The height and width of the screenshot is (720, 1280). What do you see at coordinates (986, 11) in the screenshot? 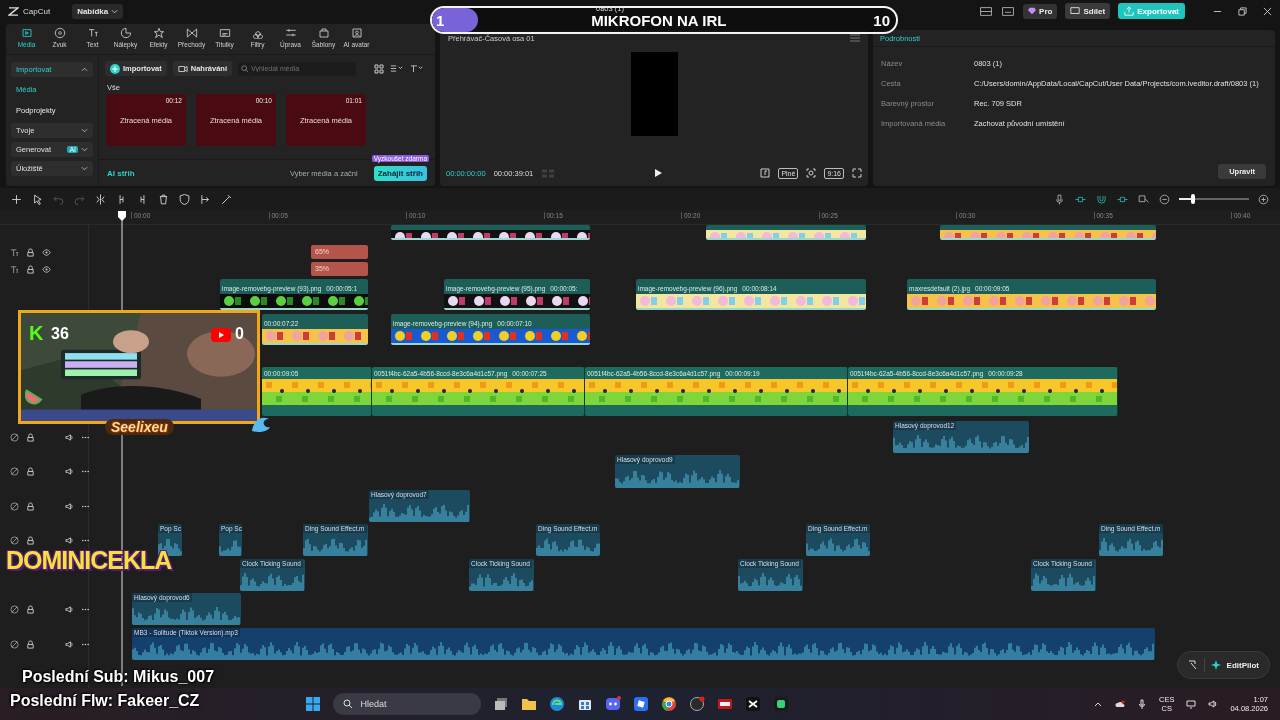
I see `layout-icon` at bounding box center [986, 11].